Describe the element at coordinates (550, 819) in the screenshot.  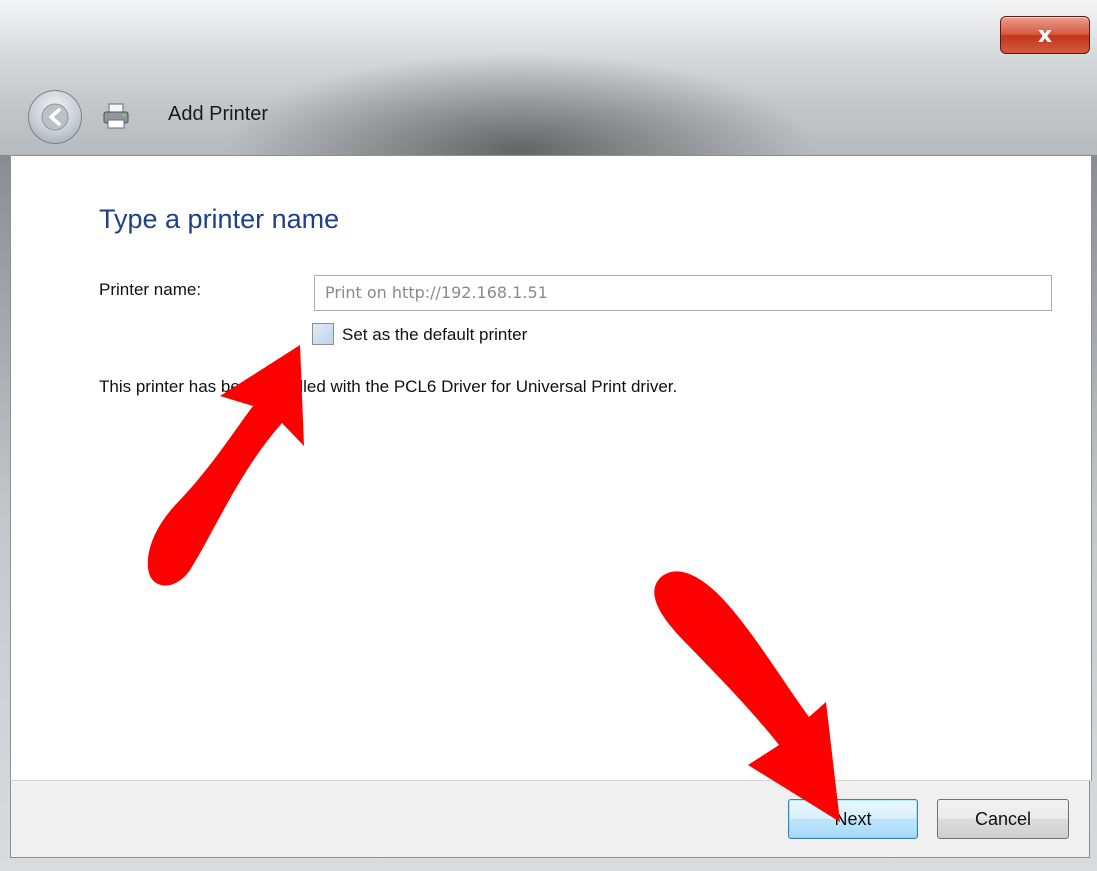
I see `wizard-footer: Next Cancel` at that location.